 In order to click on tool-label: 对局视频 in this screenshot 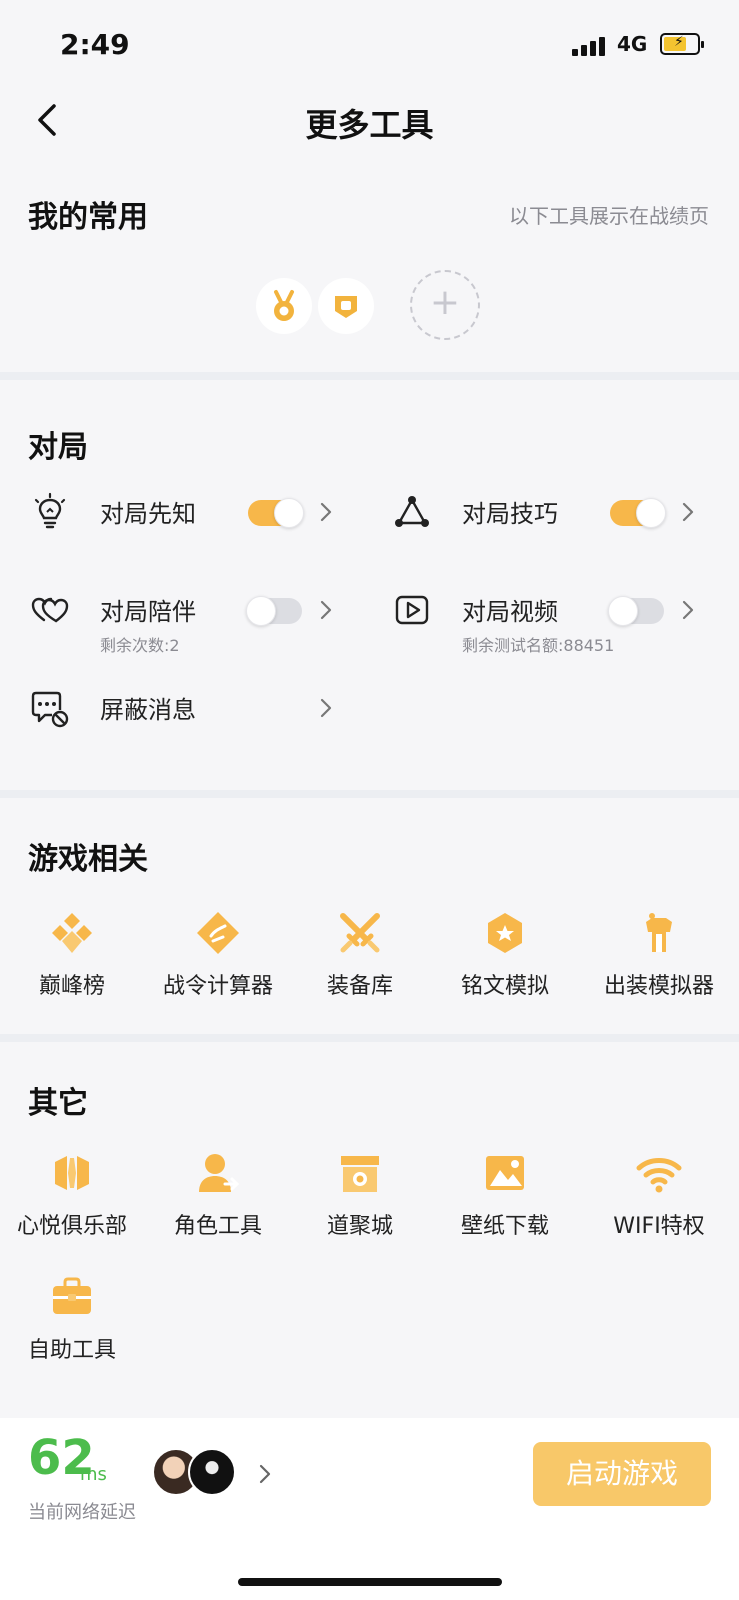, I will do `click(510, 612)`.